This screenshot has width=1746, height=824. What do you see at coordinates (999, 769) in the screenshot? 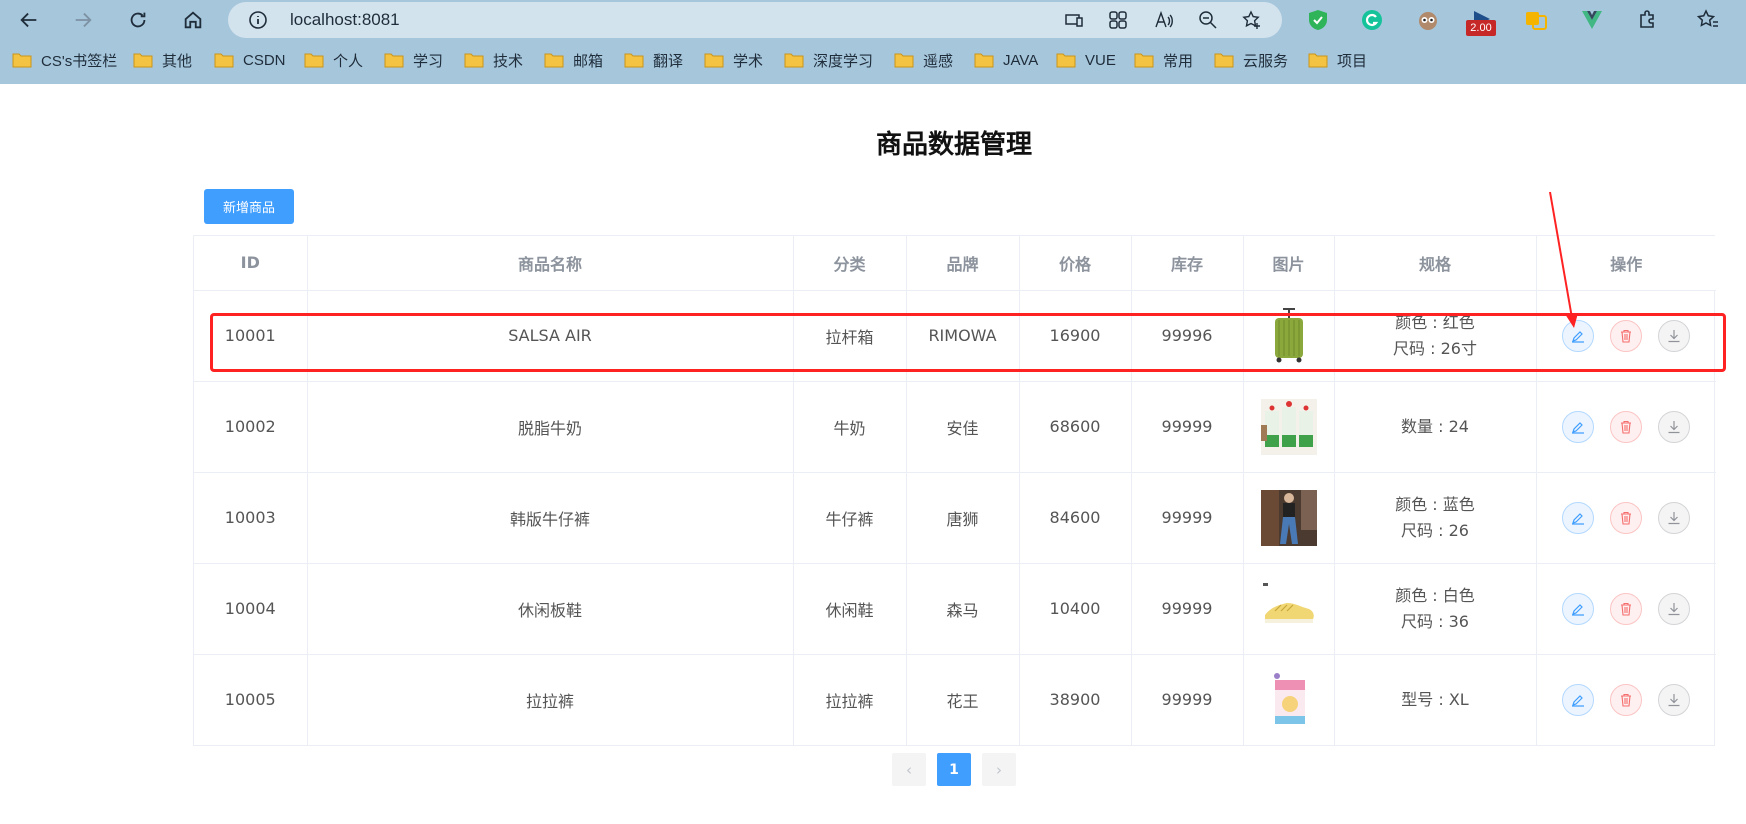
I see `next-page-button: ›` at bounding box center [999, 769].